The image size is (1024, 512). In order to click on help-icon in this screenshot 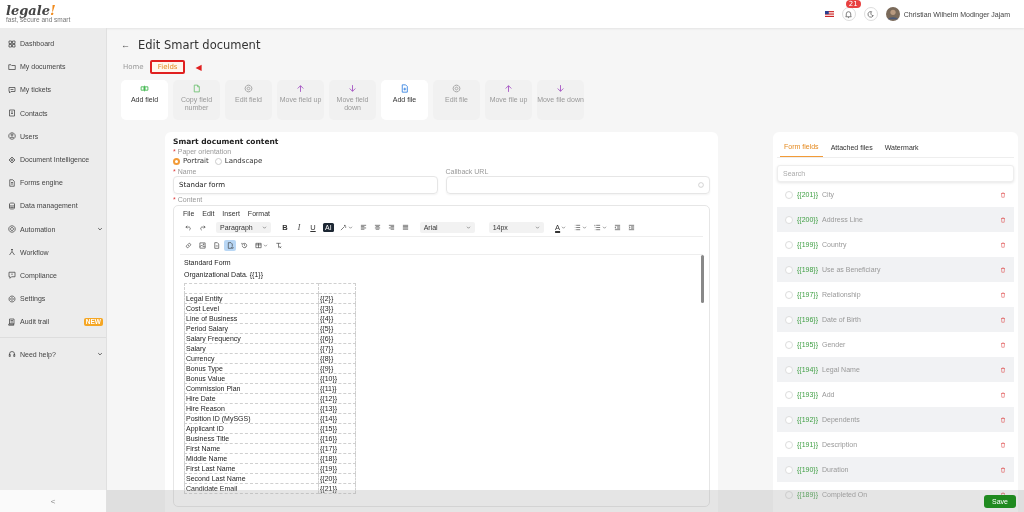, I will do `click(701, 185)`.